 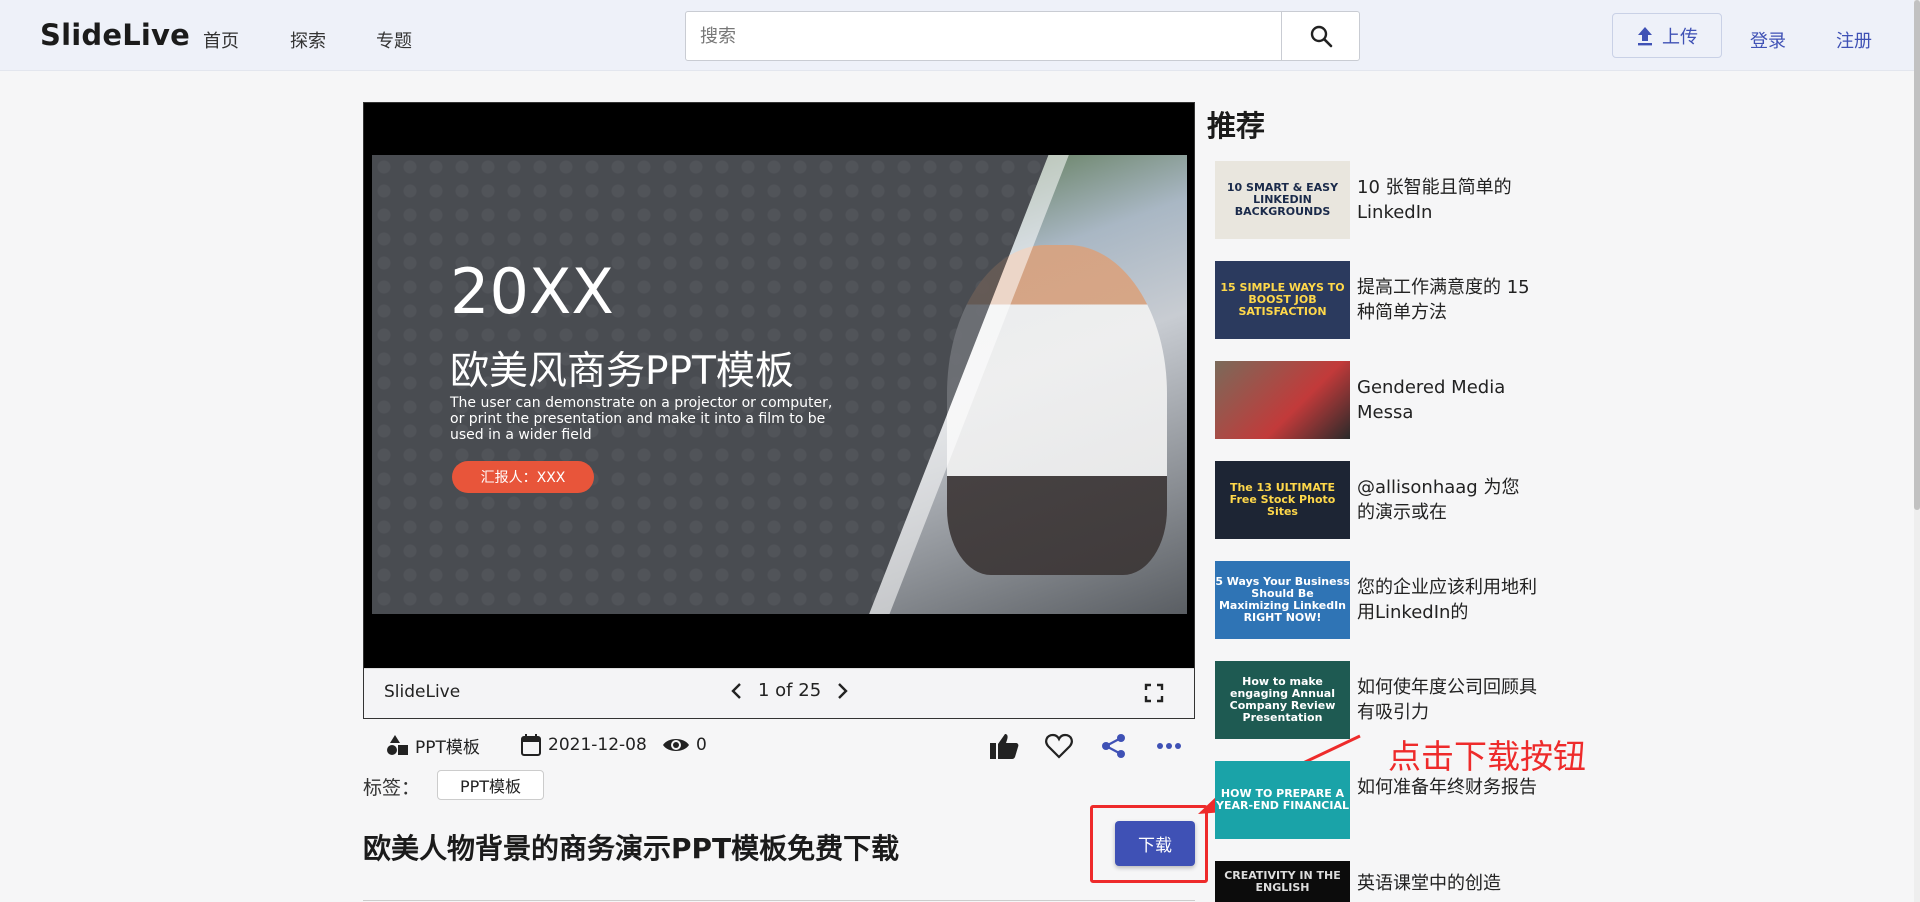 I want to click on eye-icon, so click(x=676, y=745).